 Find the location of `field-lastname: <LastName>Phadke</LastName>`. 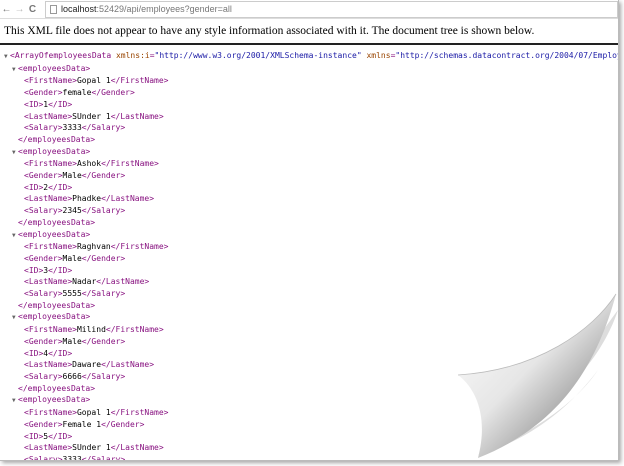

field-lastname: <LastName>Phadke</LastName> is located at coordinates (309, 199).